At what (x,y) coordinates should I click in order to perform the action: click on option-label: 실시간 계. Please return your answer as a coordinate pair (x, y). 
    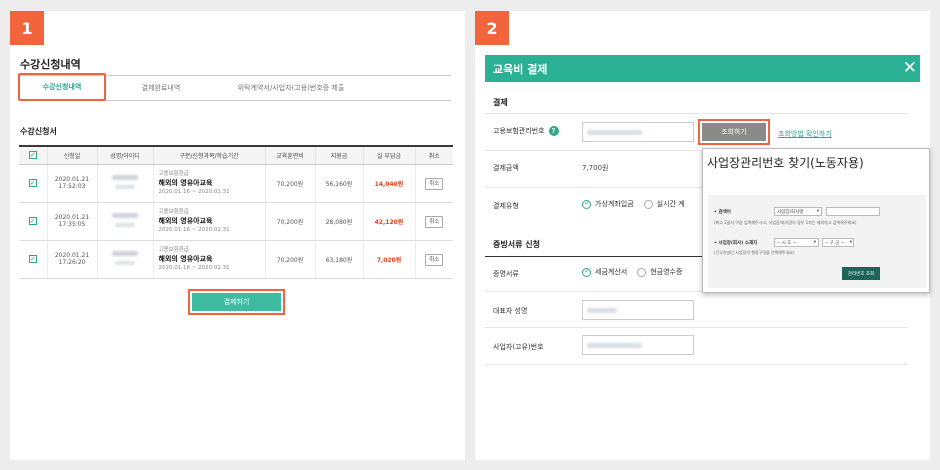
    Looking at the image, I should click on (670, 204).